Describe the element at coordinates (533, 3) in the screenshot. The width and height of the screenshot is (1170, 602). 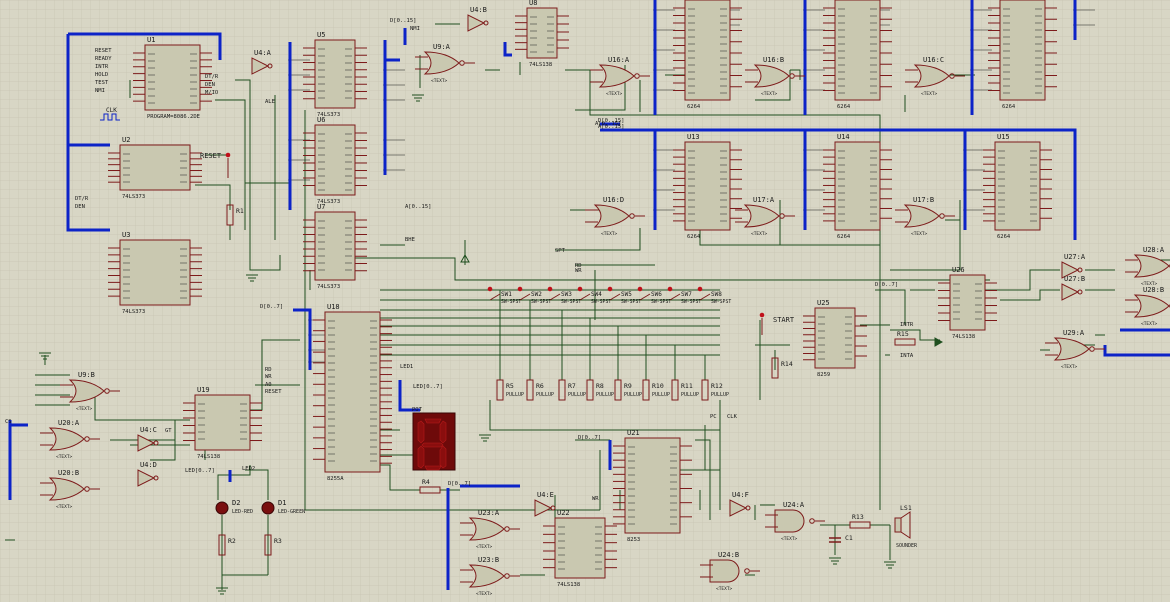
I see `decoder-u8-label: U8` at that location.